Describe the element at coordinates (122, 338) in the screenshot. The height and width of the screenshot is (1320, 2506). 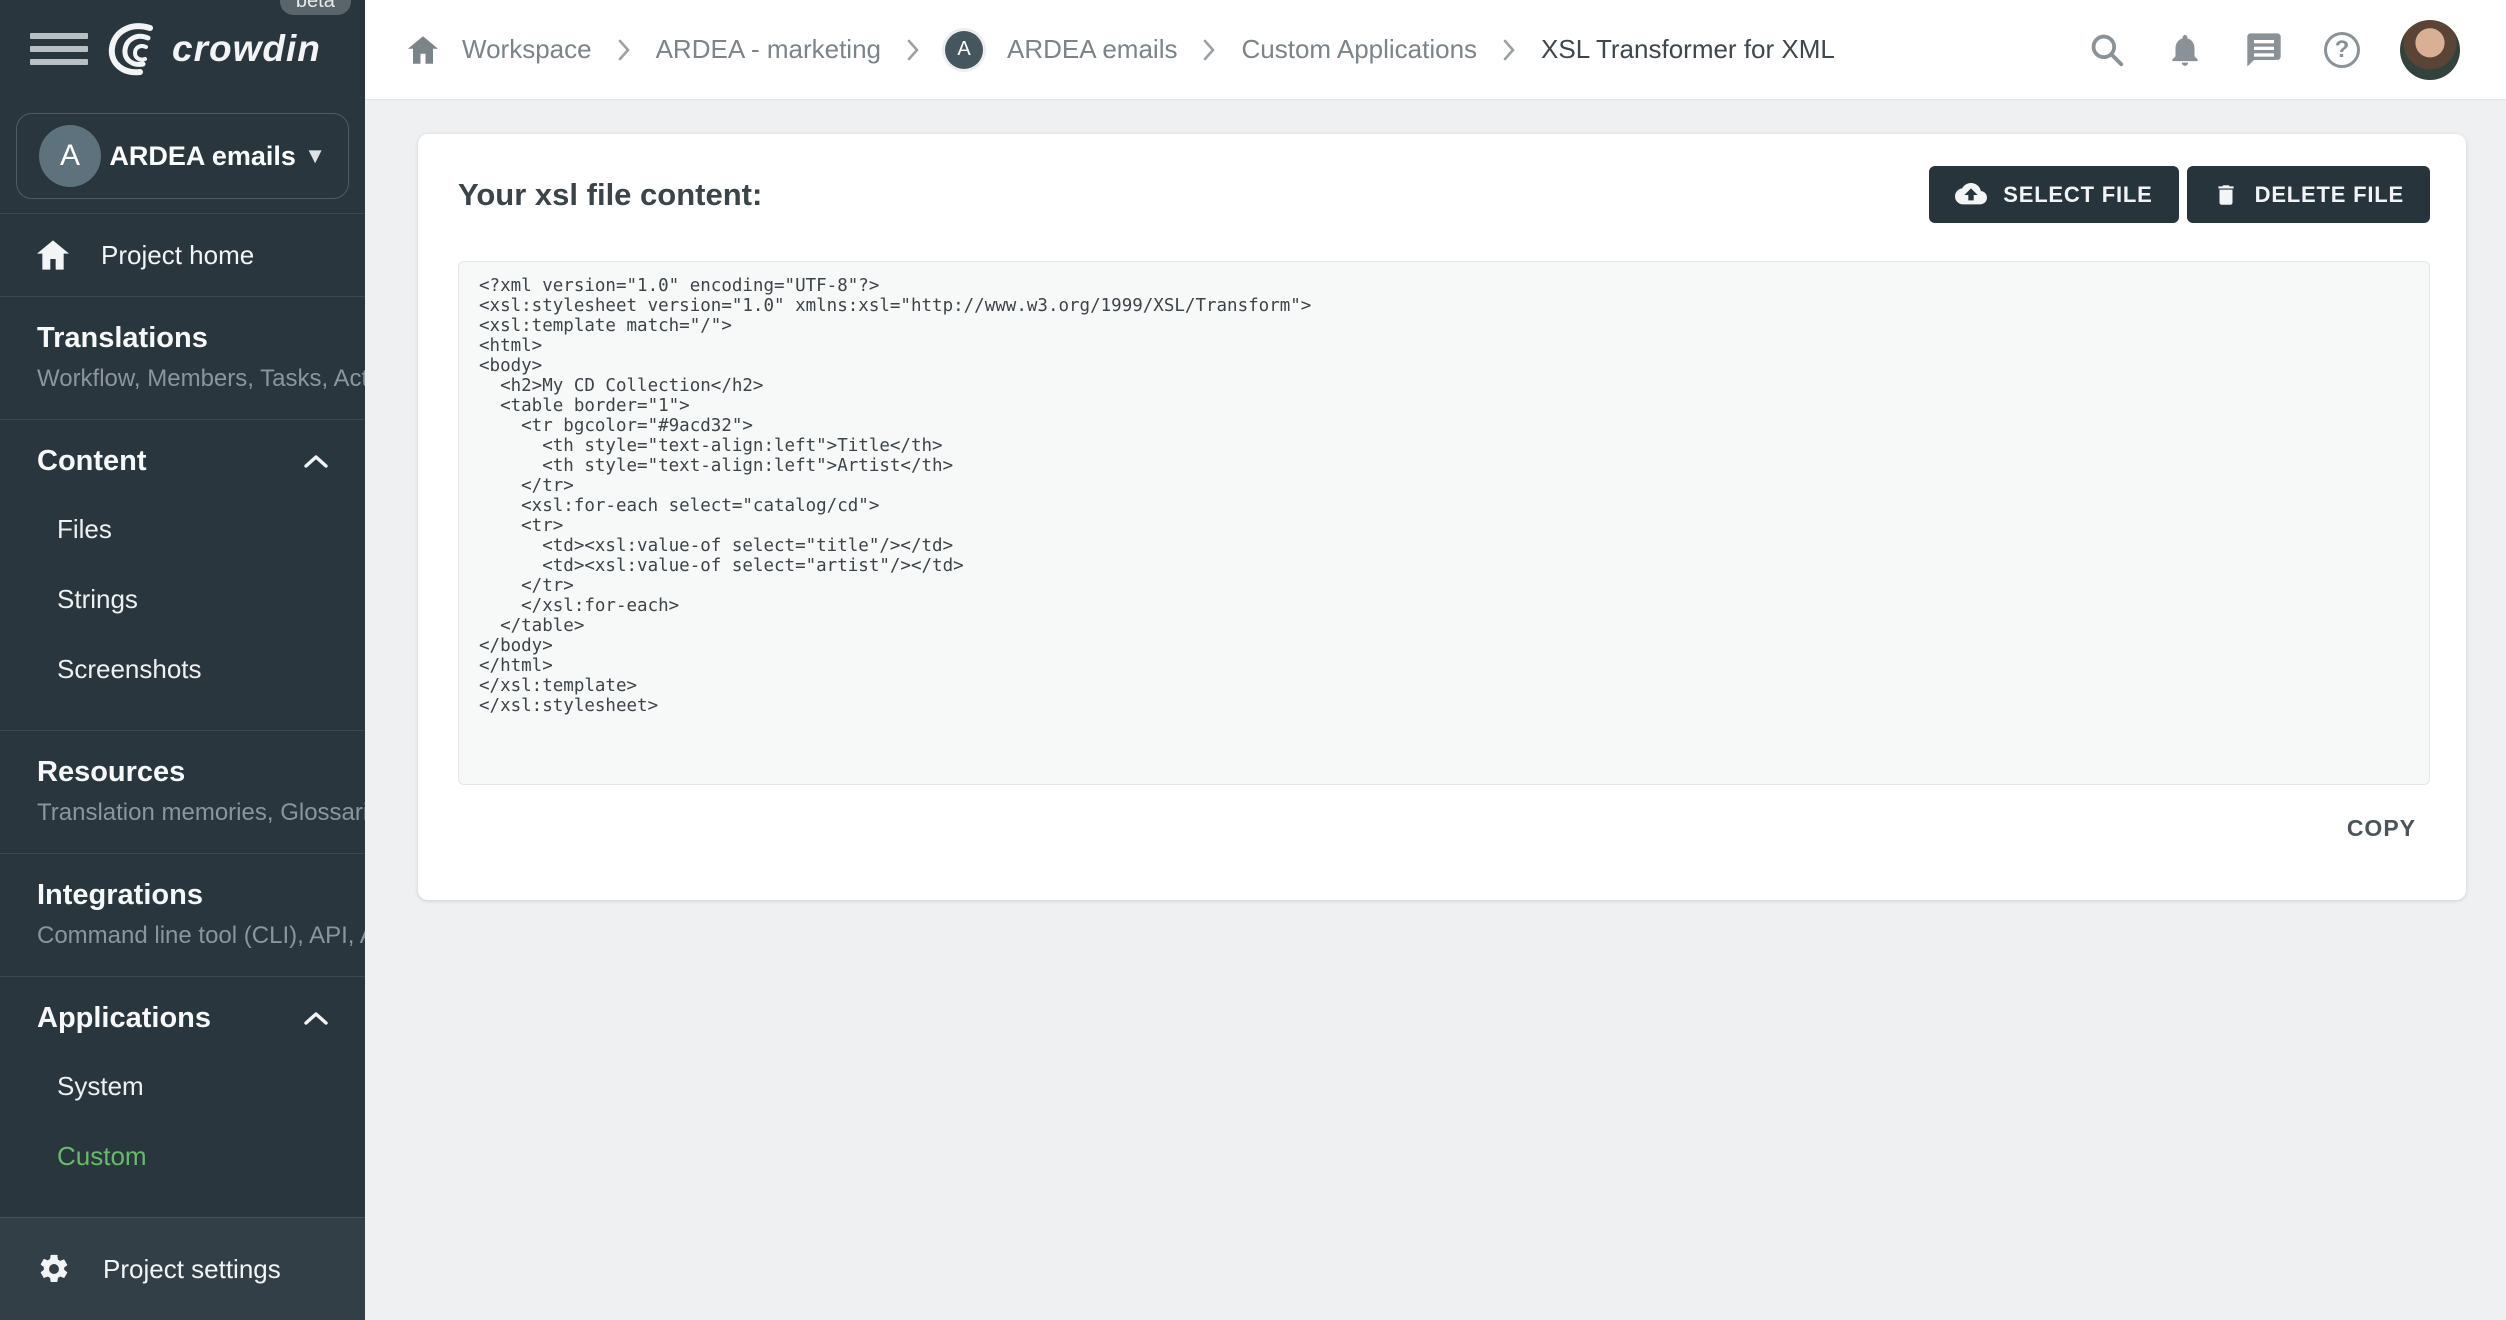
I see `section-title-translations: Translations` at that location.